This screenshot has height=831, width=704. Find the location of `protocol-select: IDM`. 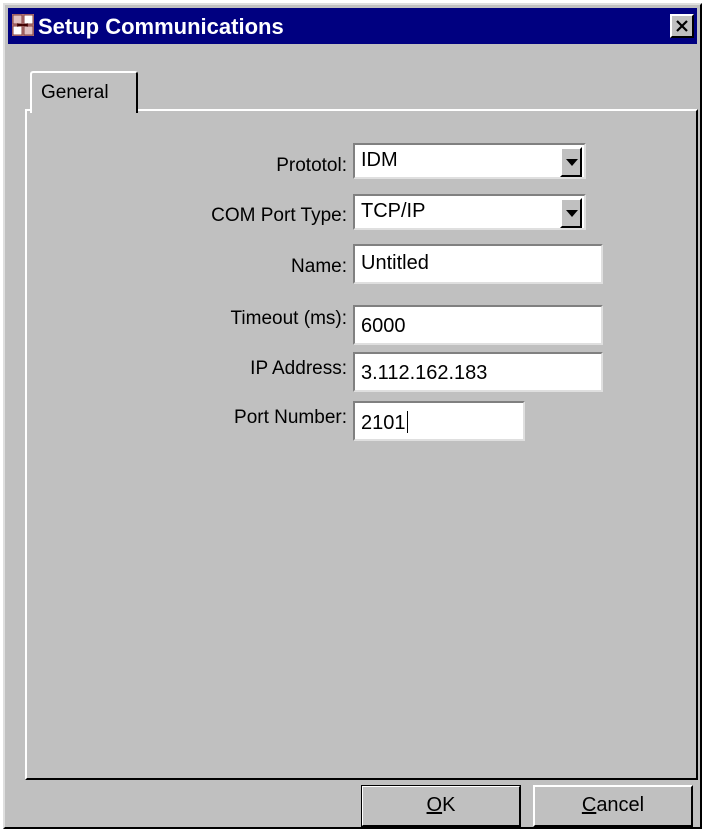

protocol-select: IDM is located at coordinates (469, 161).